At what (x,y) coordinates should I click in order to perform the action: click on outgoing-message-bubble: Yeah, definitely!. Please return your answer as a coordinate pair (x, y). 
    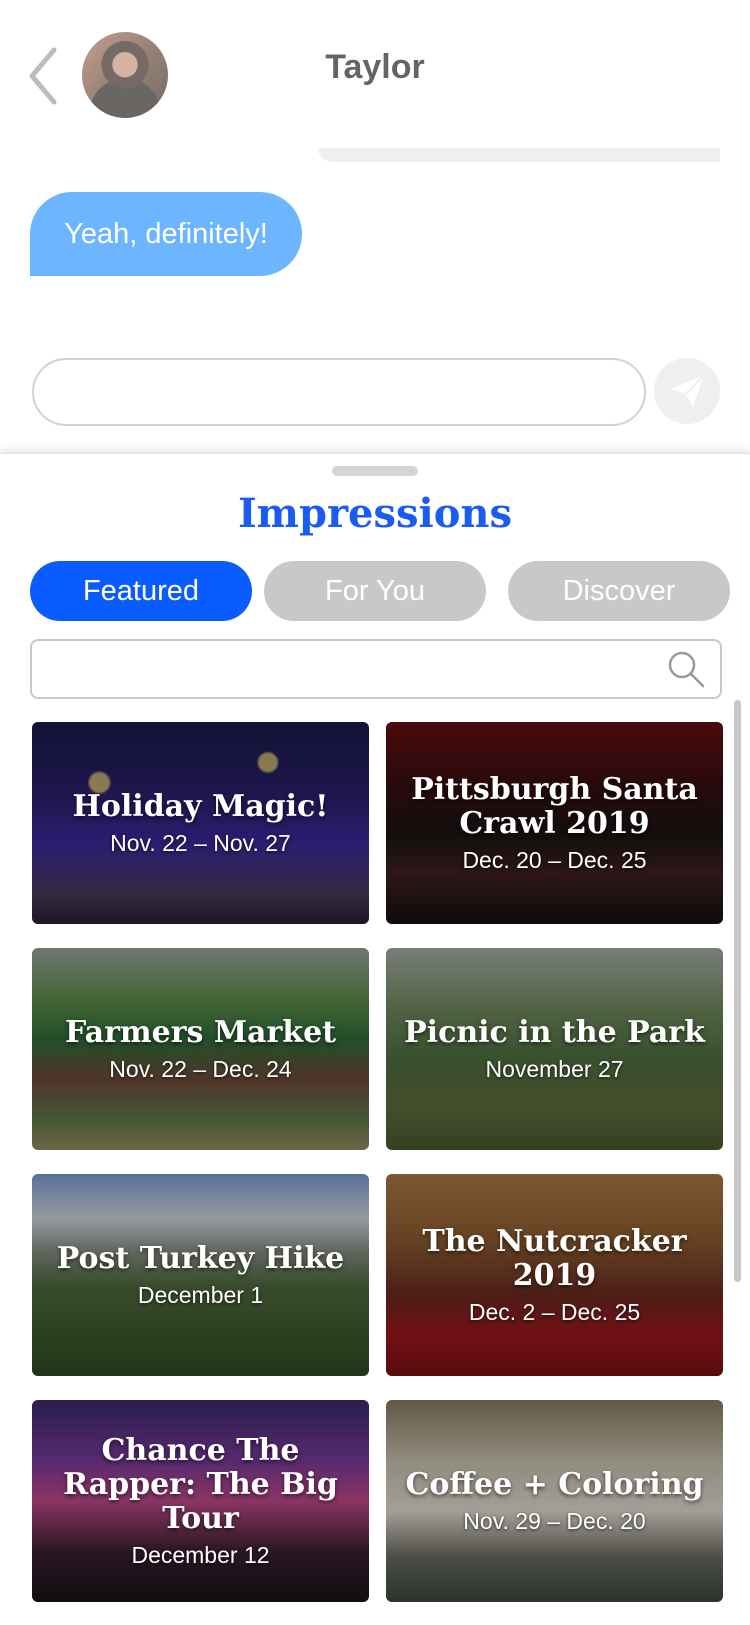
    Looking at the image, I should click on (166, 234).